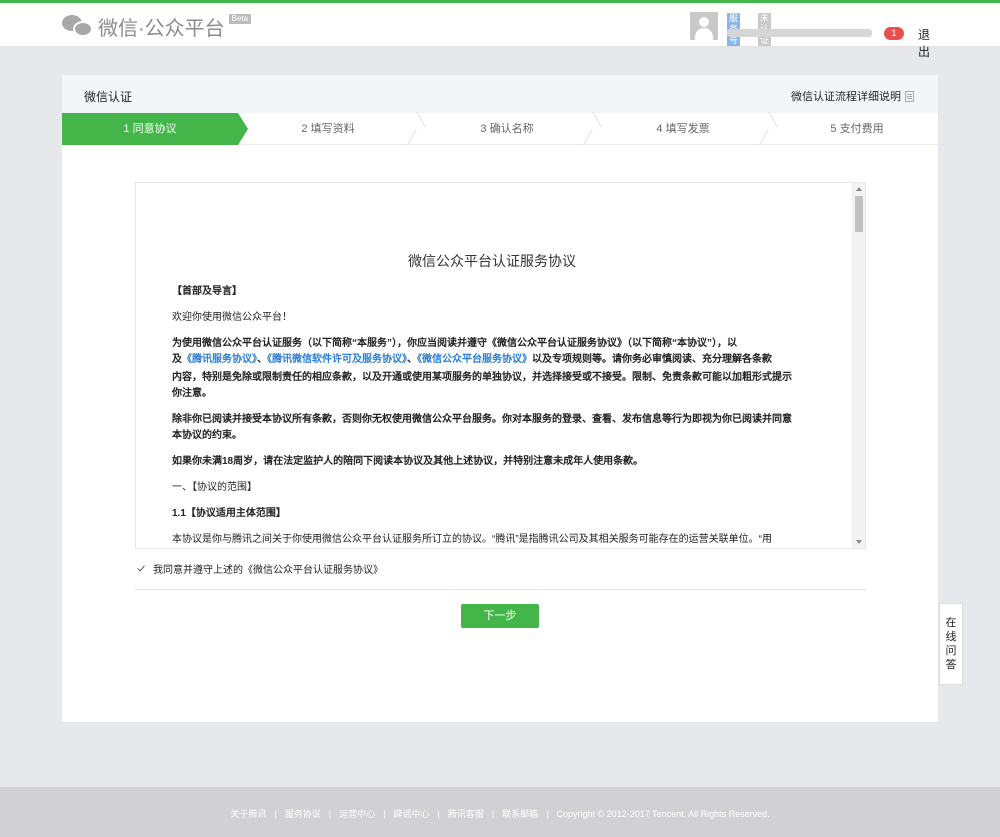 The width and height of the screenshot is (1000, 837). What do you see at coordinates (219, 359) in the screenshot?
I see `tencent-service-agreement-link: 《腾讯服务协议》` at bounding box center [219, 359].